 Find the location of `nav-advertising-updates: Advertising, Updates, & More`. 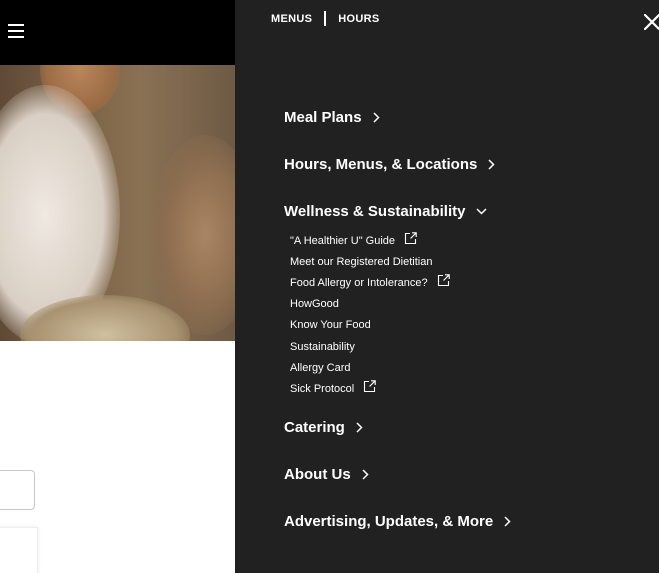

nav-advertising-updates: Advertising, Updates, & More is located at coordinates (397, 521).